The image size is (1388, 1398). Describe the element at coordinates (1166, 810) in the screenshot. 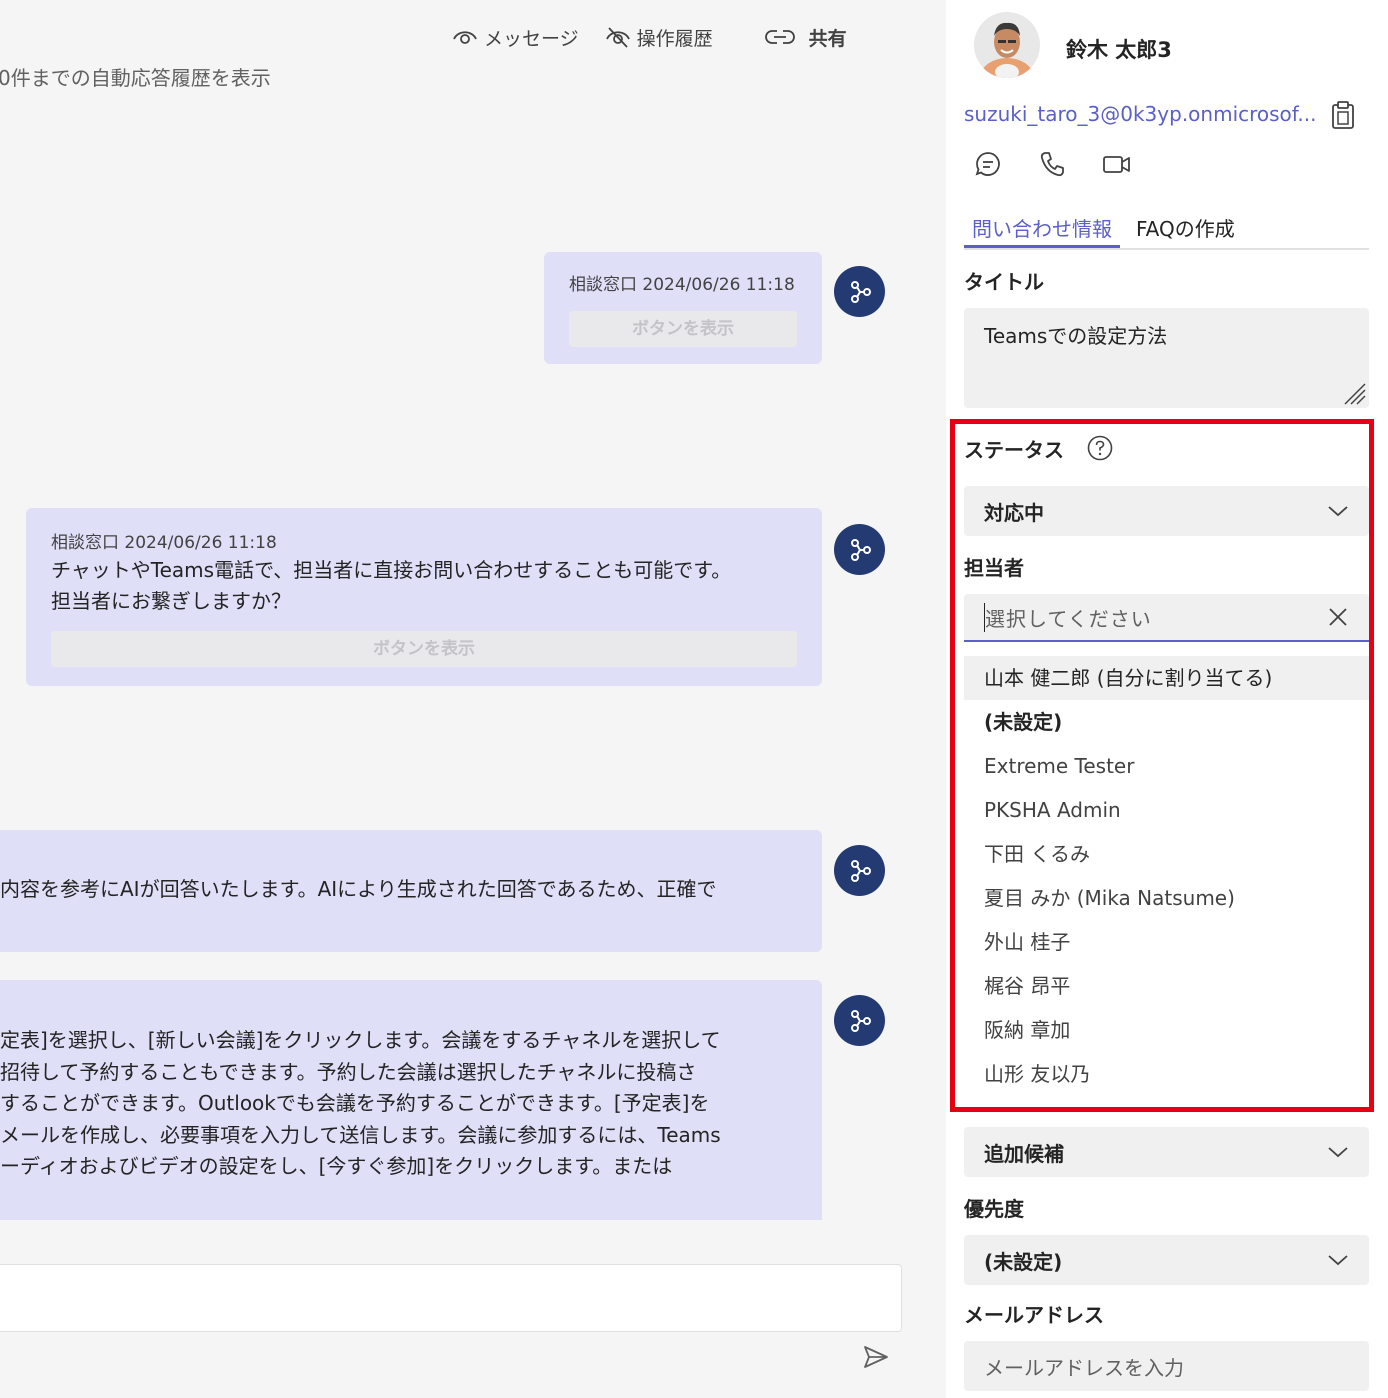

I see `assignee-option: PKSHA Admin` at that location.